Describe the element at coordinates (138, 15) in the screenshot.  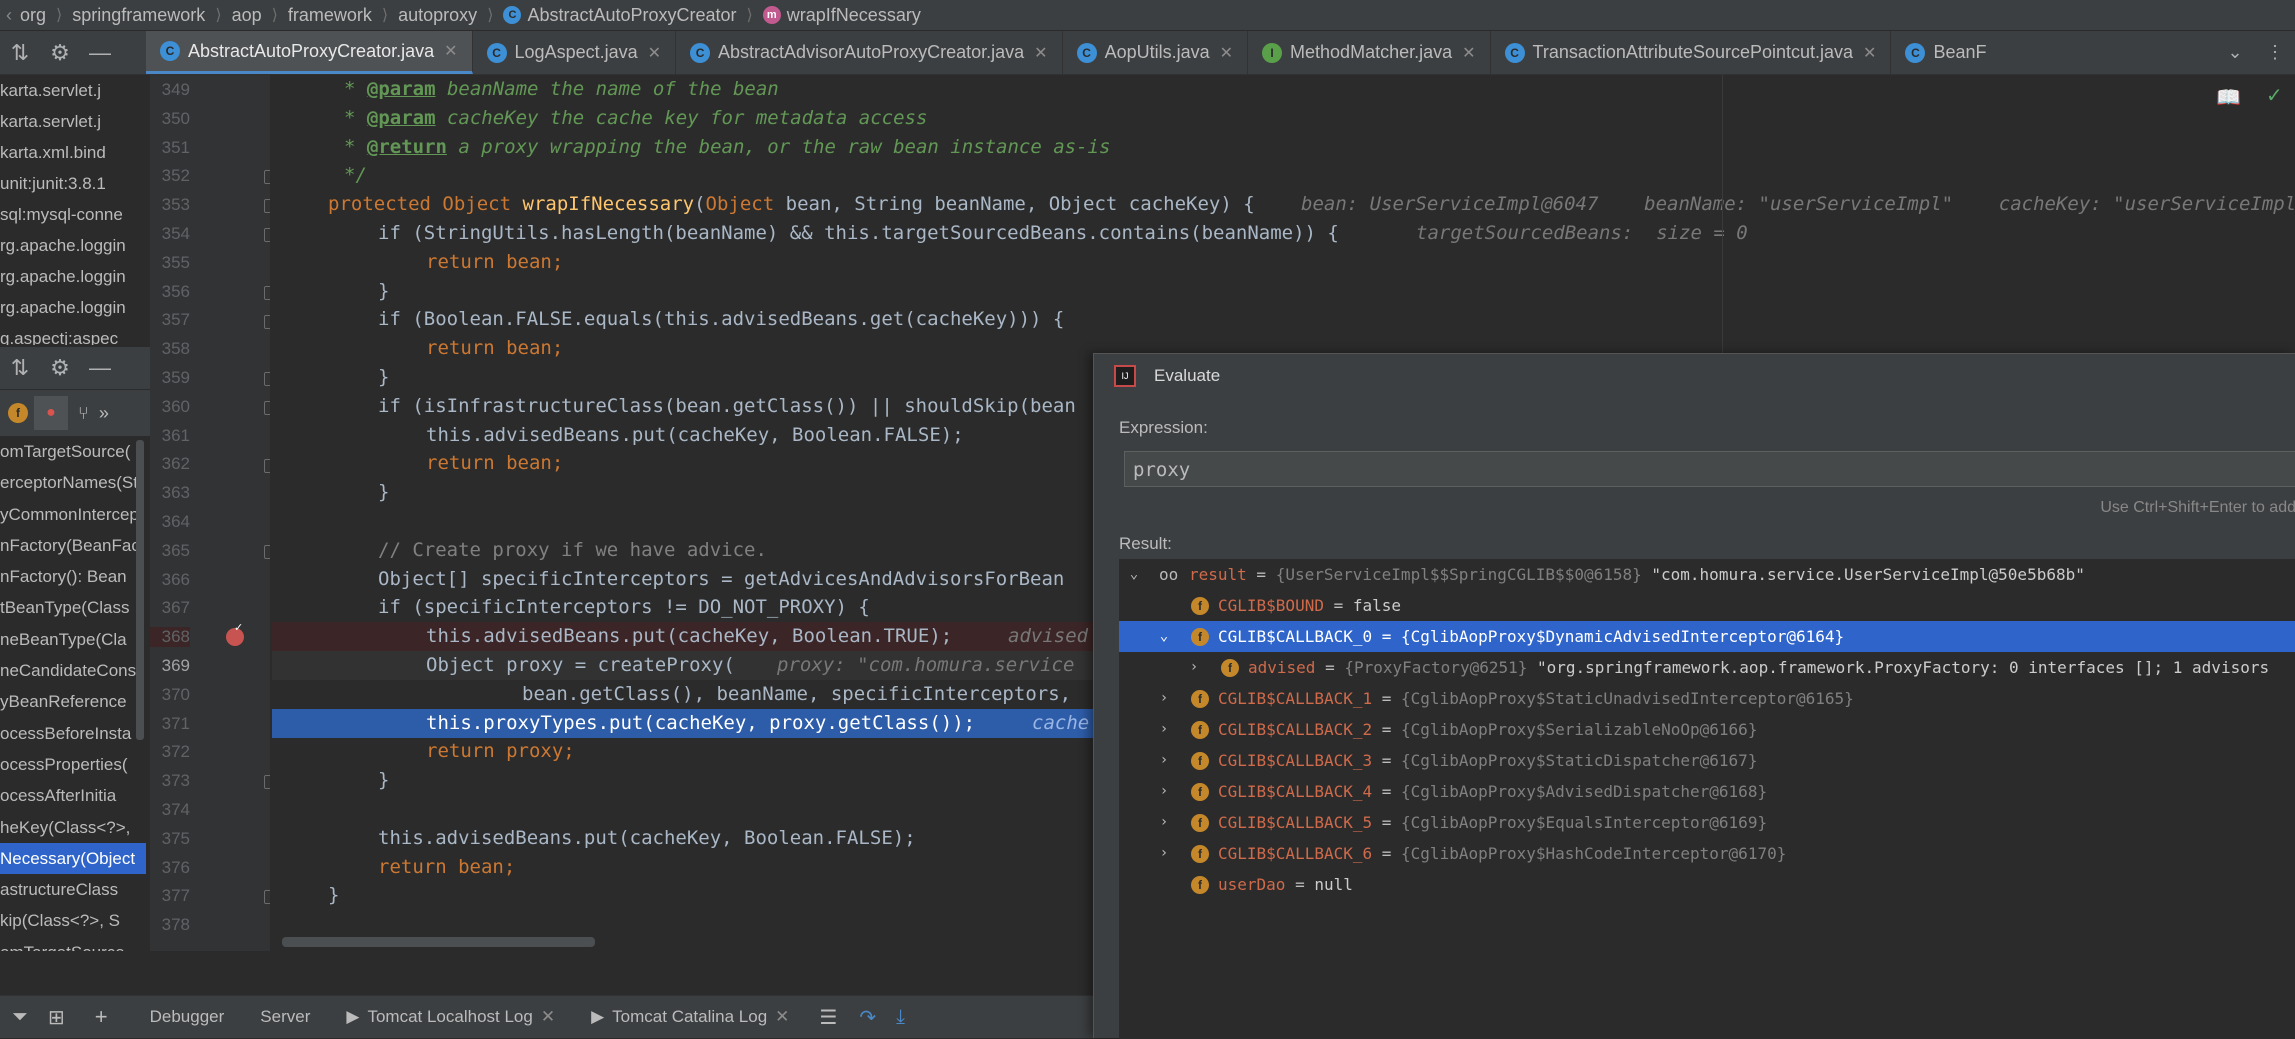
I see `breadcrumb-item: springframework` at that location.